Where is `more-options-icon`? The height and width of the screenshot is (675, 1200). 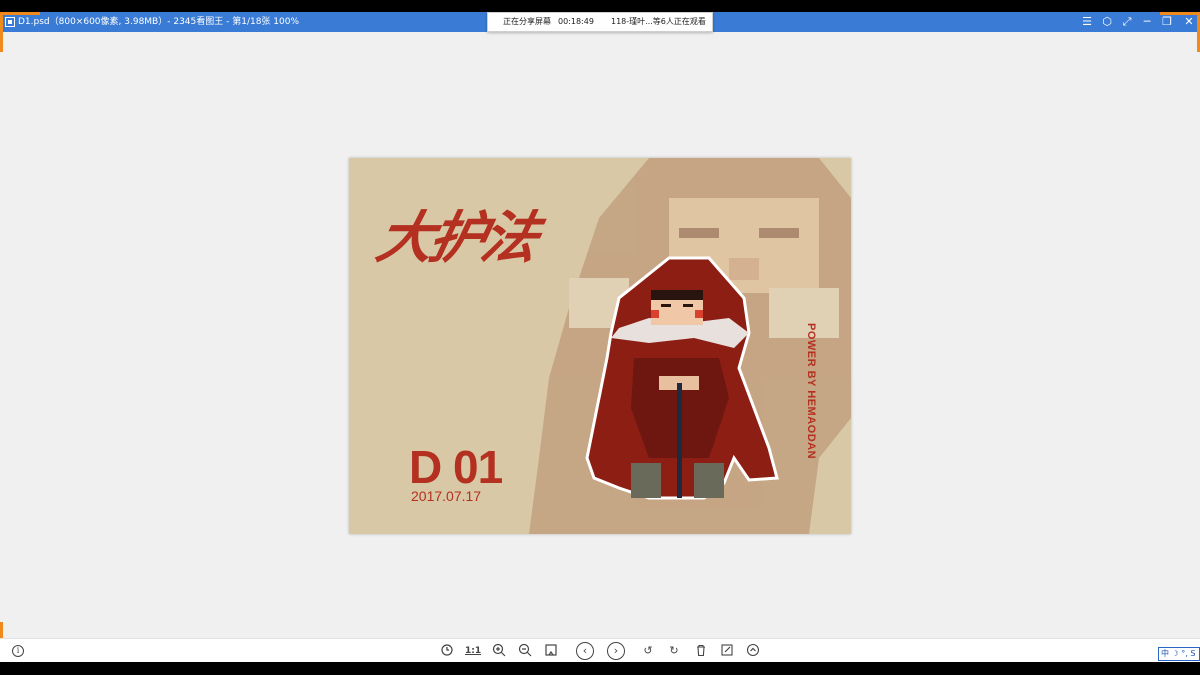 more-options-icon is located at coordinates (753, 651).